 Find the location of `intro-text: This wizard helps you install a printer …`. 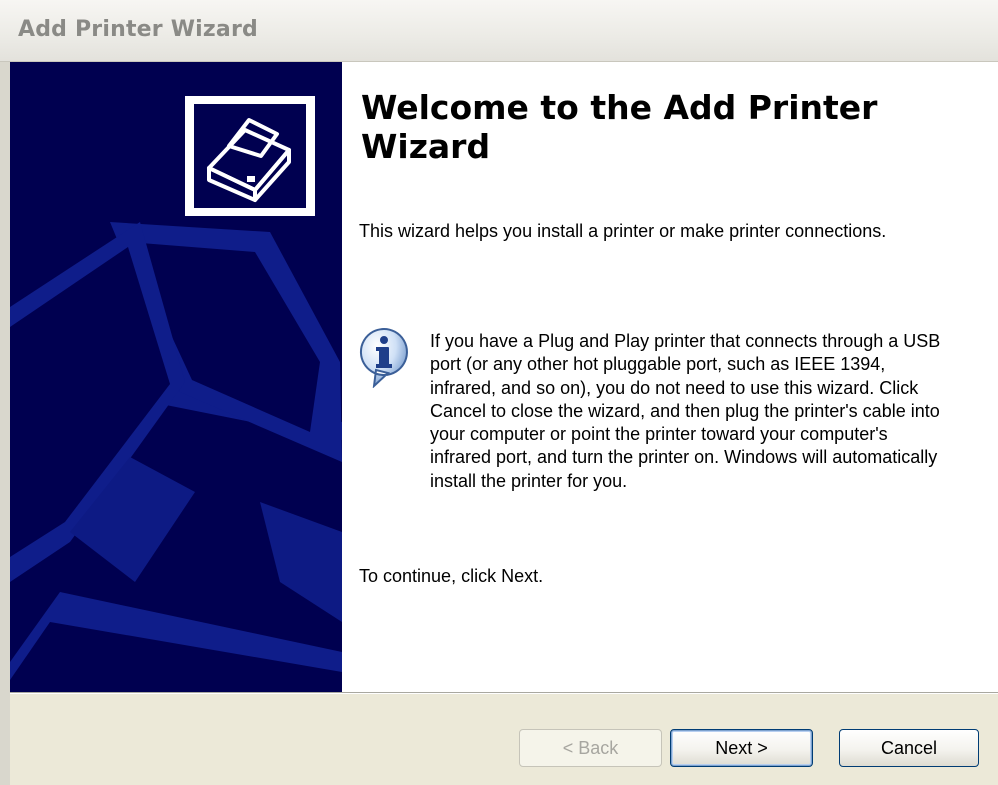

intro-text: This wizard helps you install a printer … is located at coordinates (623, 231).